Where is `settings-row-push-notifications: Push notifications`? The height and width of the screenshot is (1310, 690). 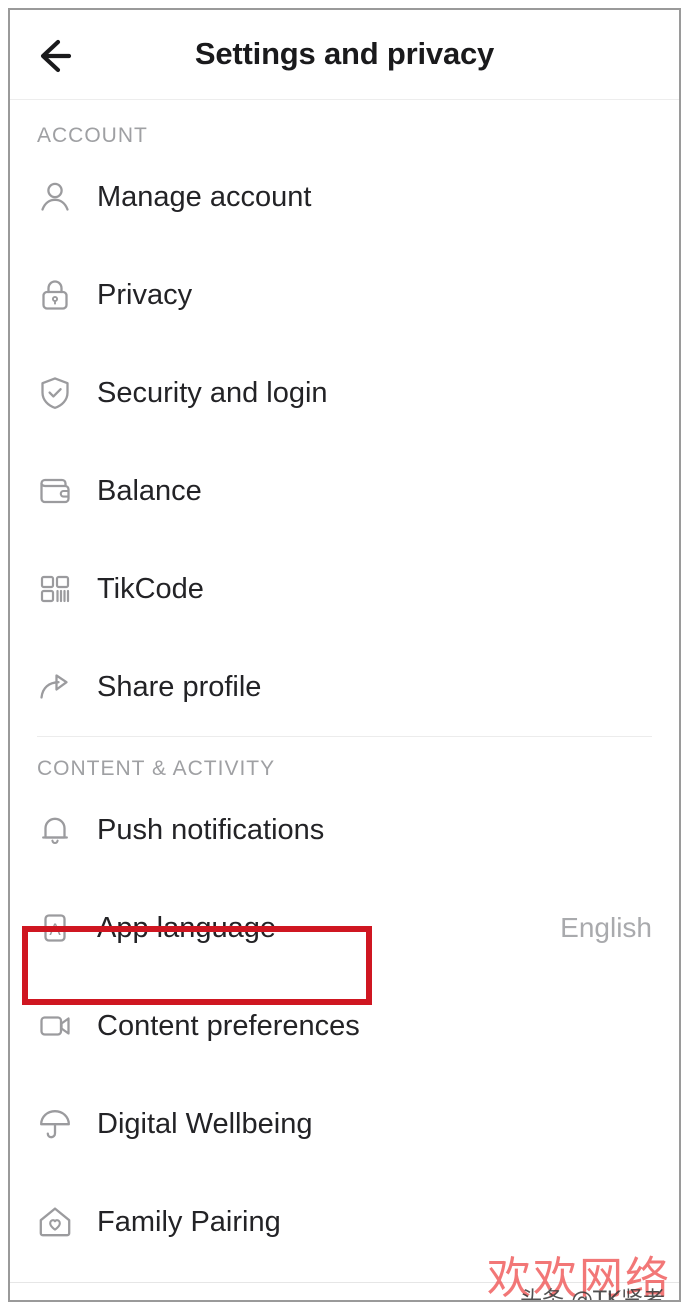
settings-row-push-notifications: Push notifications is located at coordinates (344, 830).